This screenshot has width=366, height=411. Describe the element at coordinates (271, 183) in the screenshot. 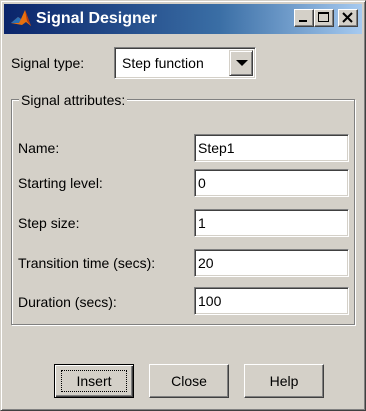

I see `starting-level-field` at that location.